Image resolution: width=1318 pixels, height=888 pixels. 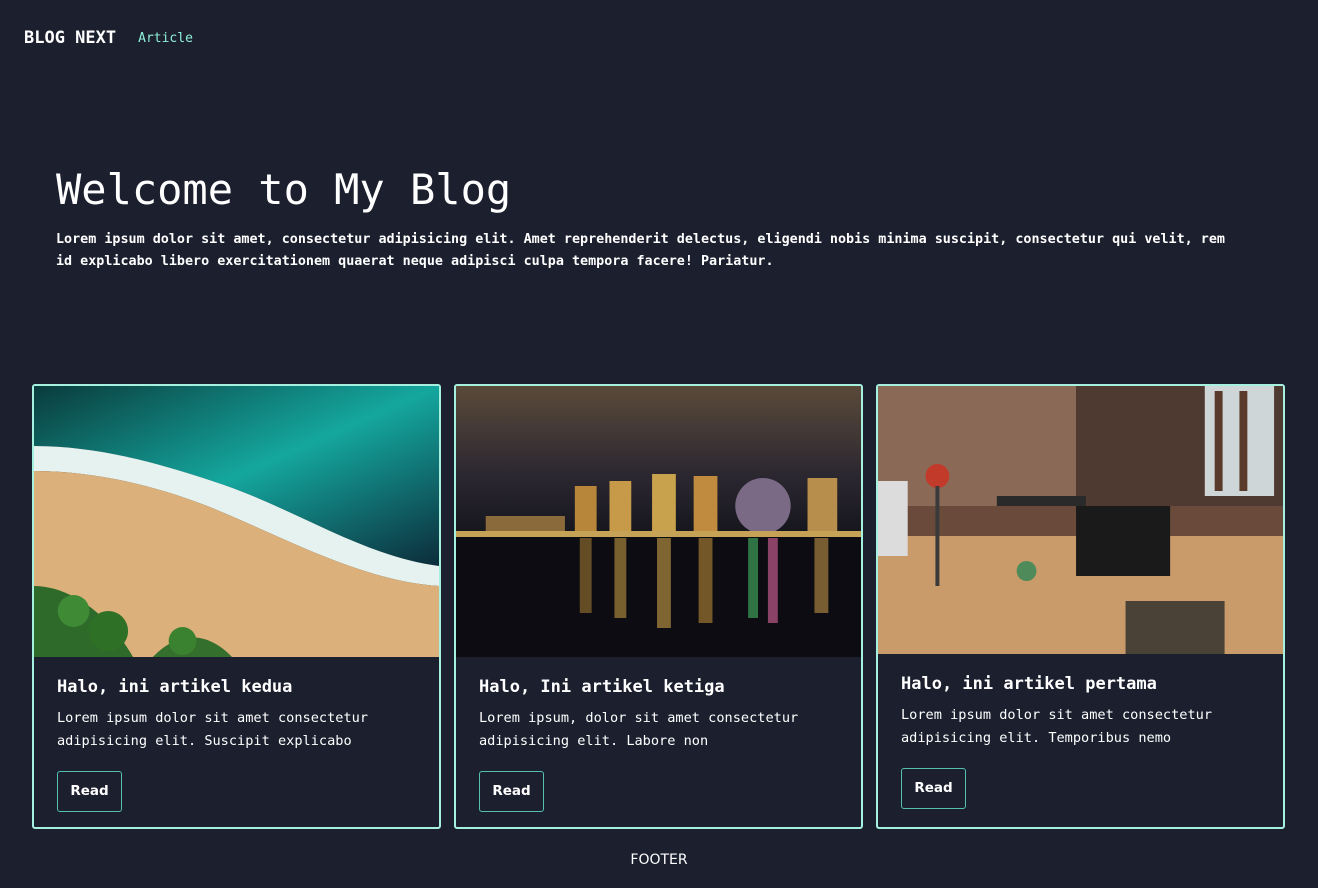 I want to click on card-title: Halo, Ini artikel ketiga, so click(x=602, y=687).